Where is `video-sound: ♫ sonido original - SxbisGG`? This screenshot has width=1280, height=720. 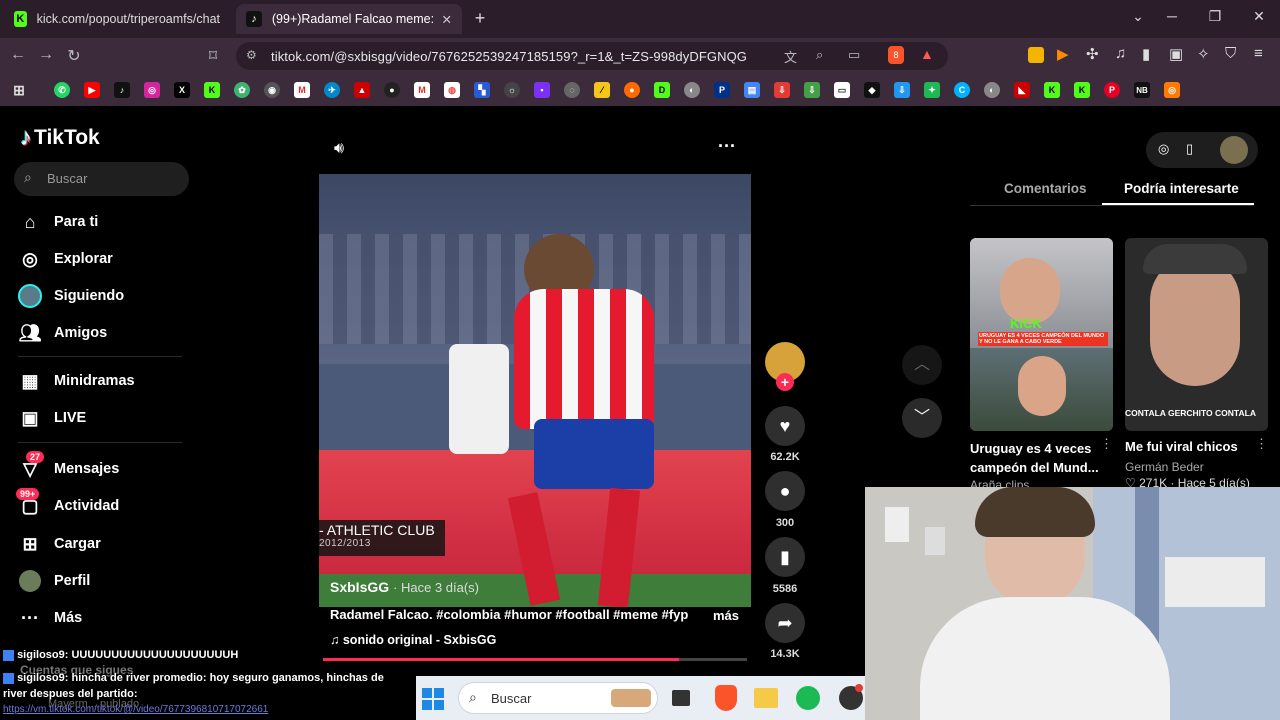
video-sound: ♫ sonido original - SxbisGG is located at coordinates (413, 640).